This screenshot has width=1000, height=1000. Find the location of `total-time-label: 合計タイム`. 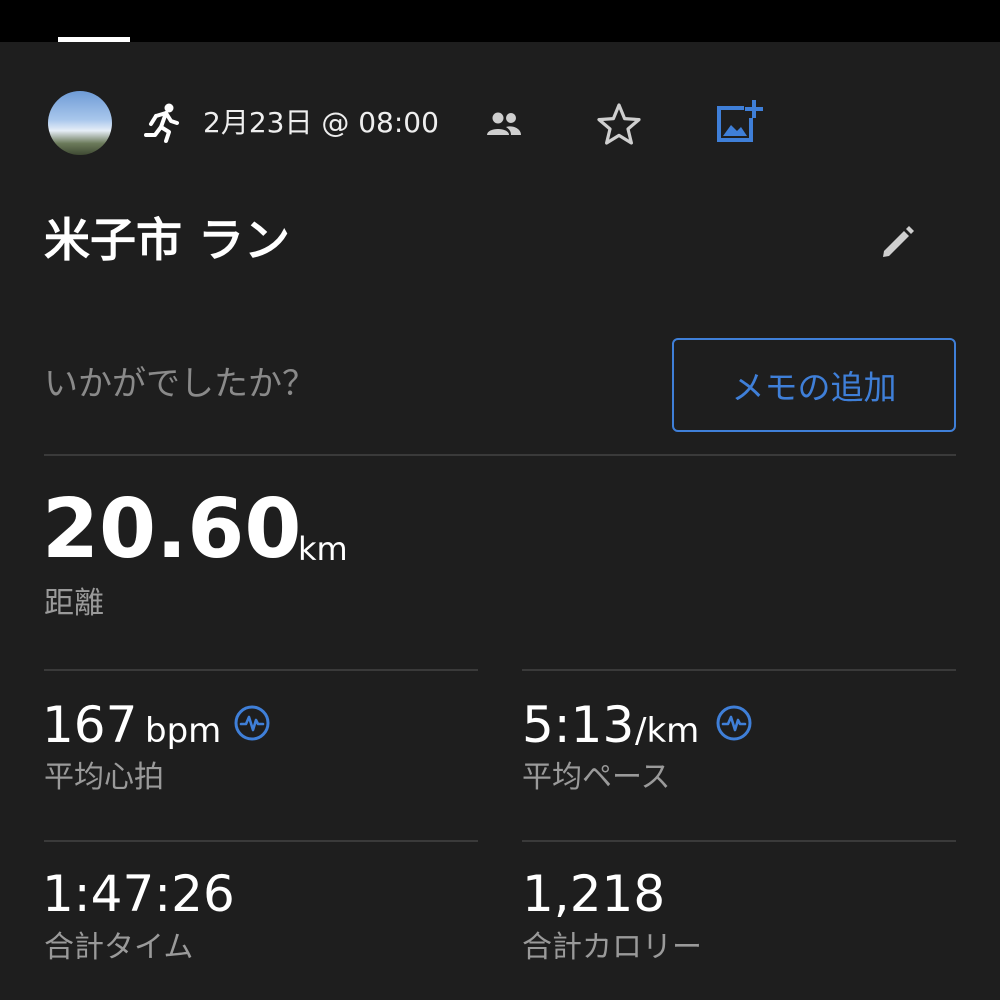

total-time-label: 合計タイム is located at coordinates (119, 947).